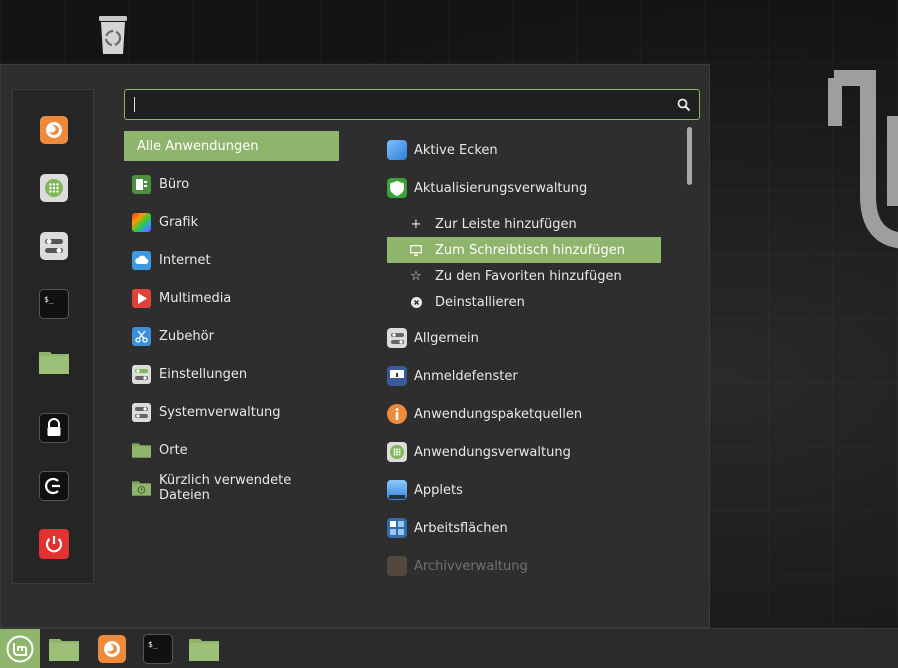  Describe the element at coordinates (141, 450) in the screenshot. I see `places-folder-icon` at that location.